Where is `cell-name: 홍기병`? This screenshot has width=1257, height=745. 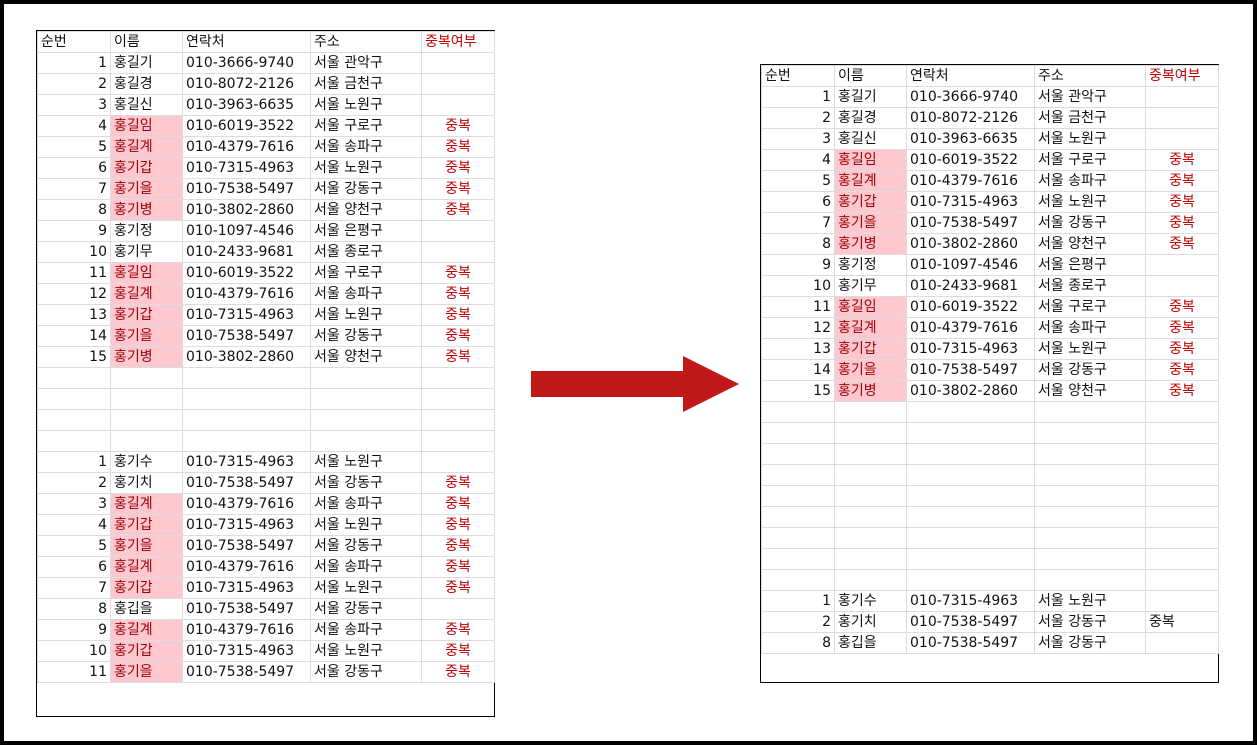
cell-name: 홍기병 is located at coordinates (870, 244).